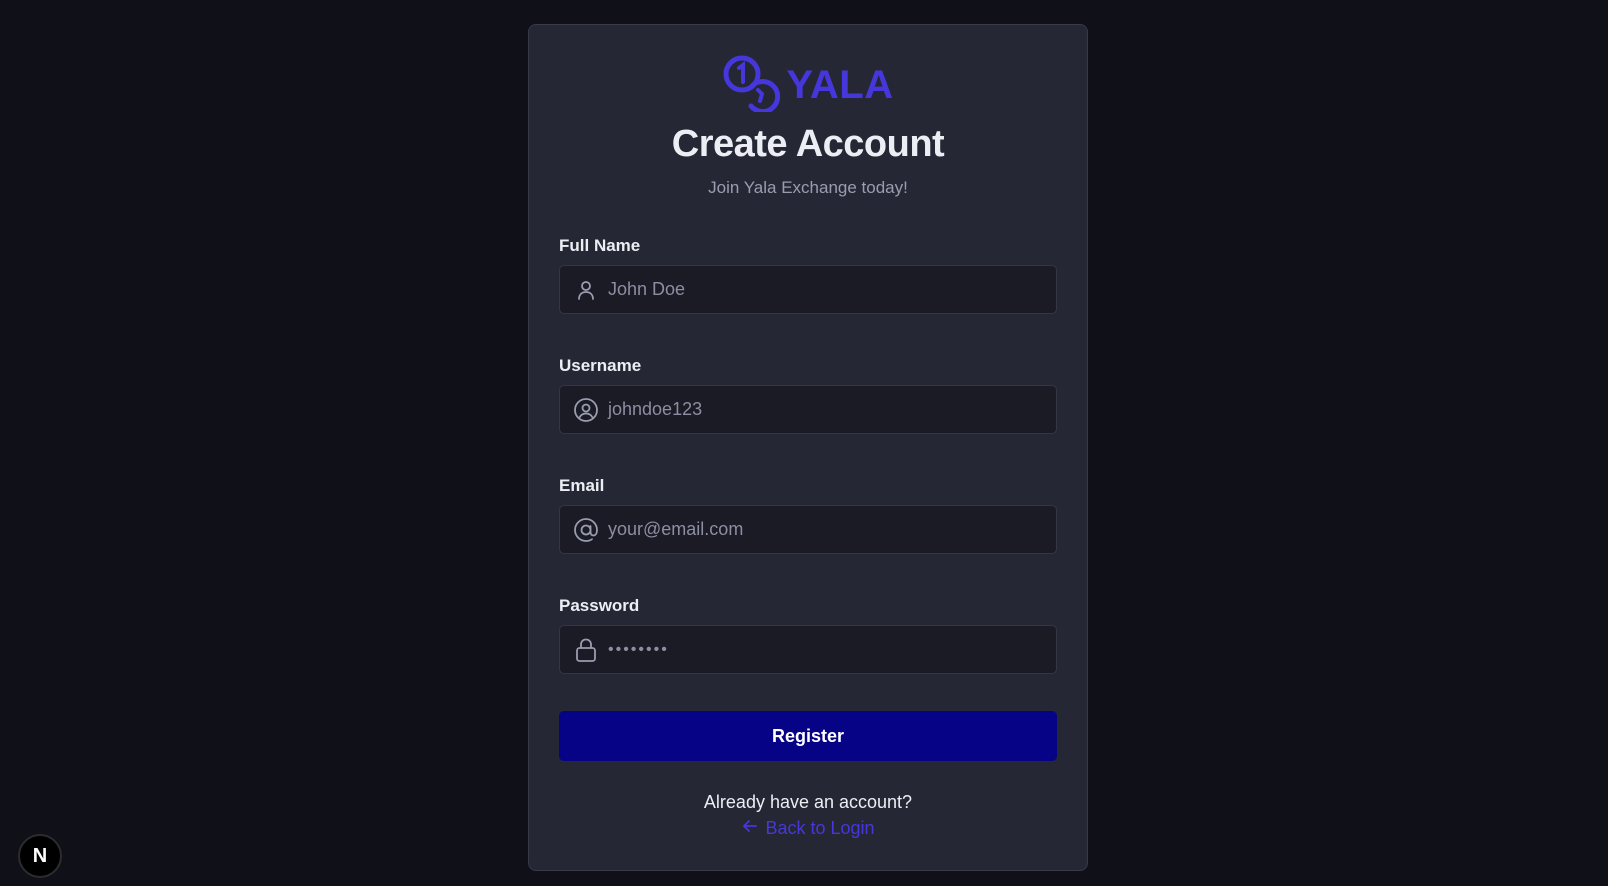 The image size is (1608, 886). I want to click on at-sign-icon, so click(586, 530).